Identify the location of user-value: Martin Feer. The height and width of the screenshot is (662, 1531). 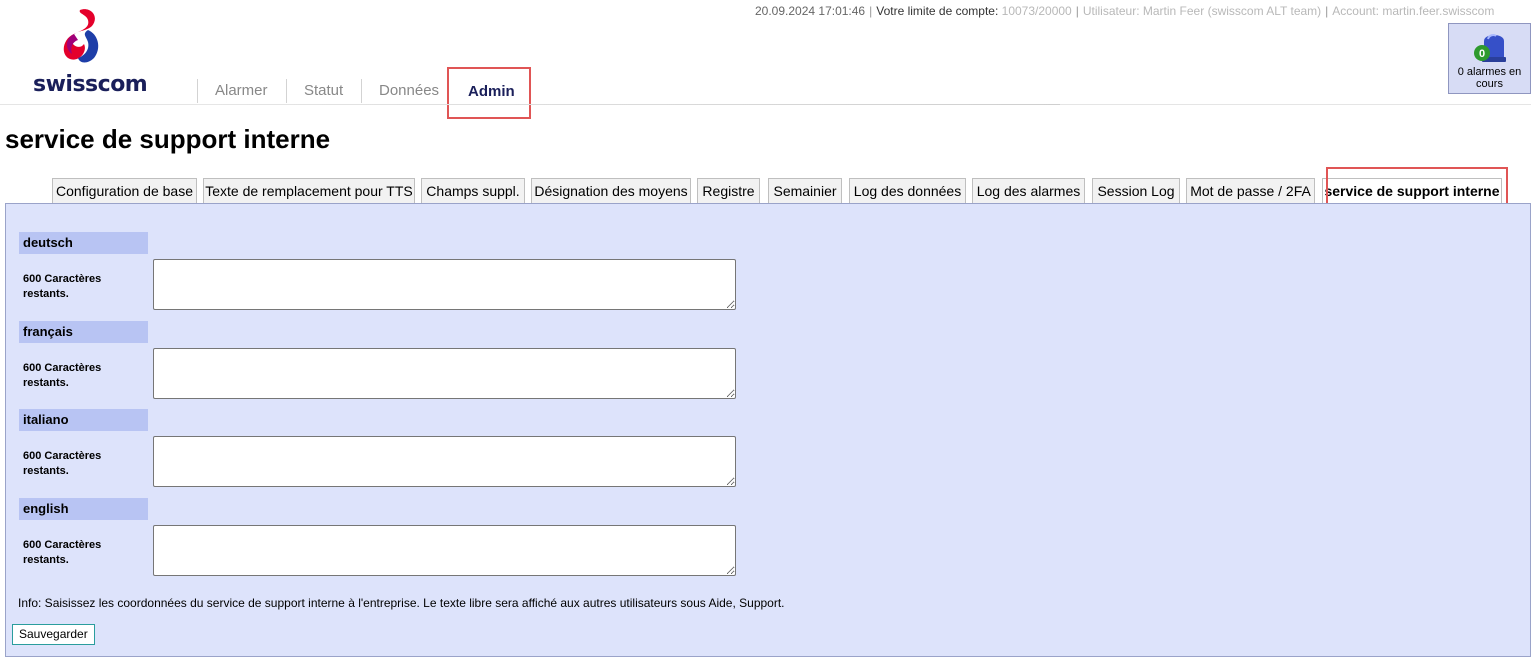
(1173, 11).